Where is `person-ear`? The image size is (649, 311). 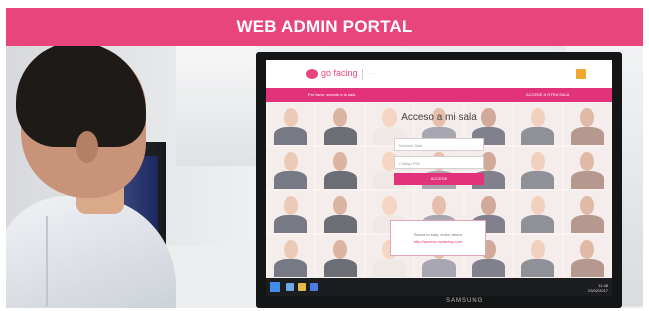 person-ear is located at coordinates (87, 147).